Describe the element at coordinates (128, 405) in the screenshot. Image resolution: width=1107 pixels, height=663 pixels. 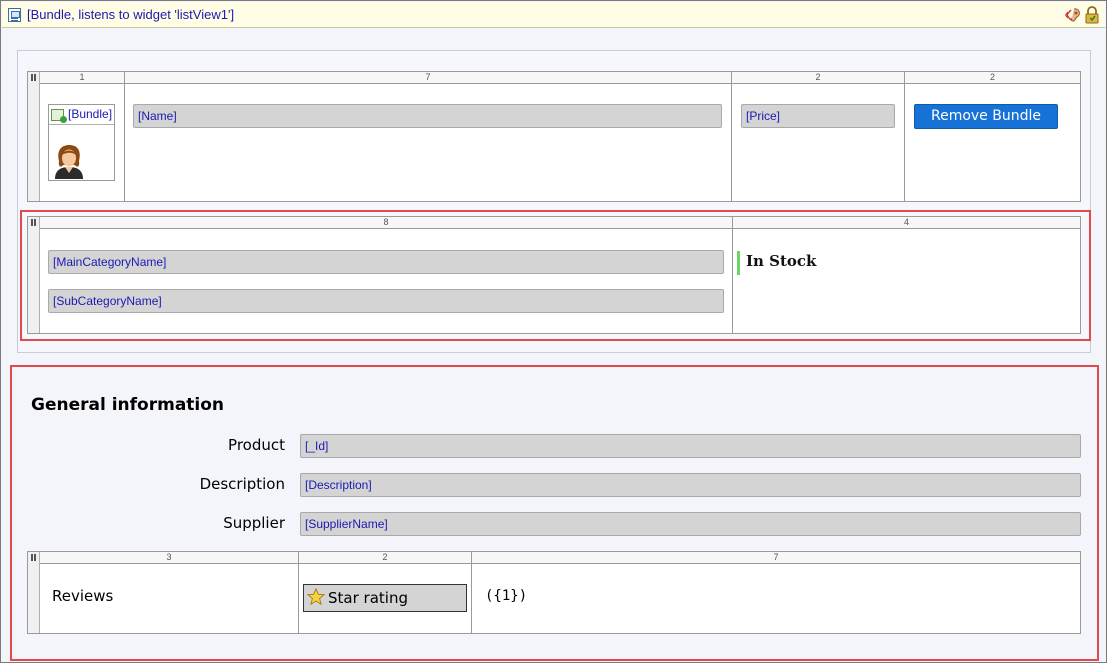
I see `section-title: General information` at that location.